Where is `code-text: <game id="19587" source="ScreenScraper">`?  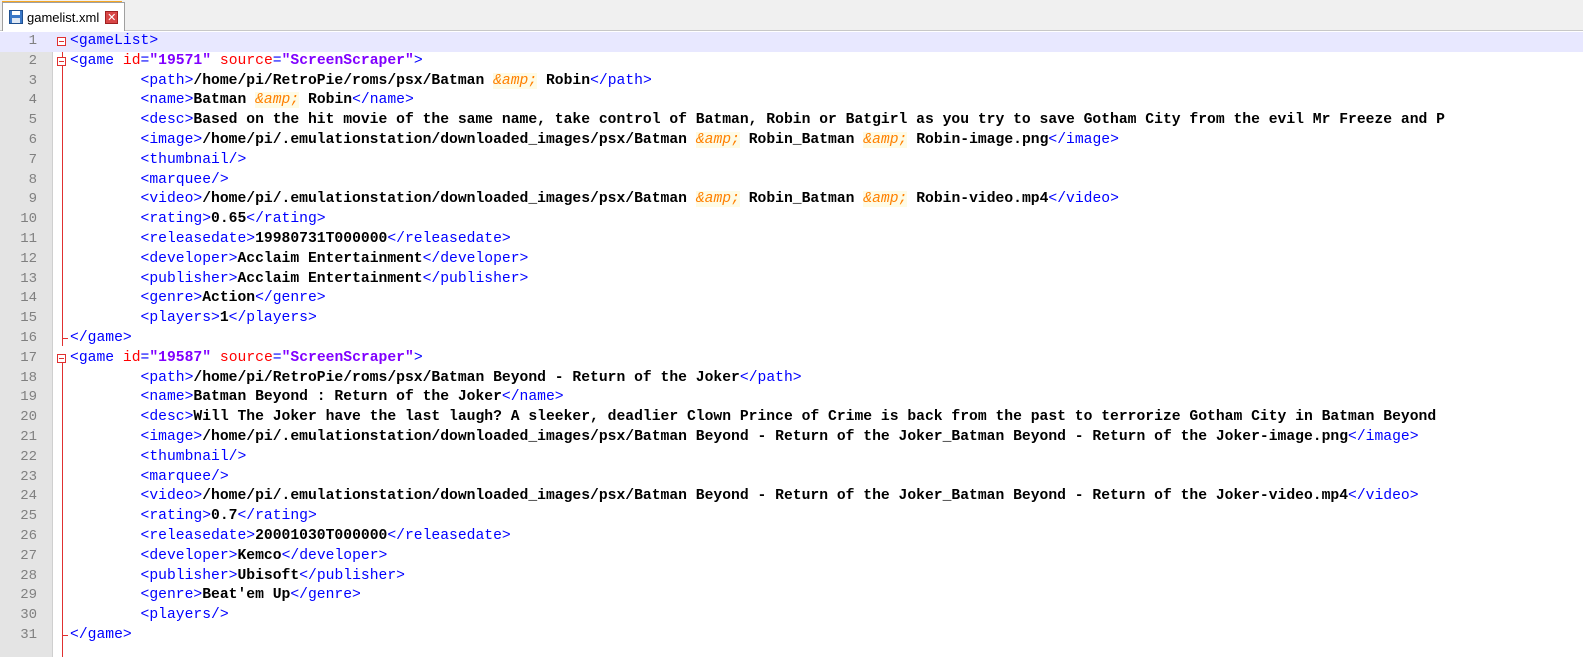
code-text: <game id="19587" source="ScreenScraper"> is located at coordinates (246, 359).